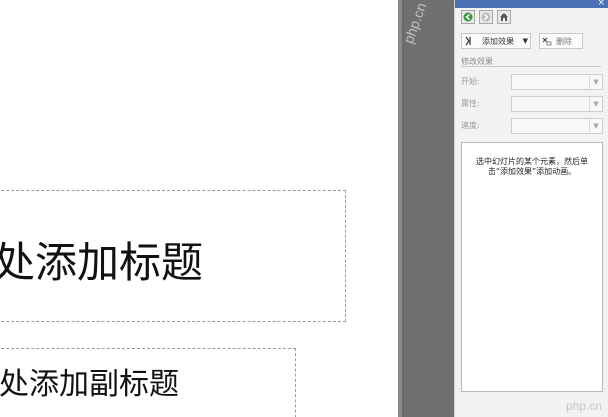 This screenshot has width=608, height=417. I want to click on add-effect-button: 添加效果 ▼, so click(496, 41).